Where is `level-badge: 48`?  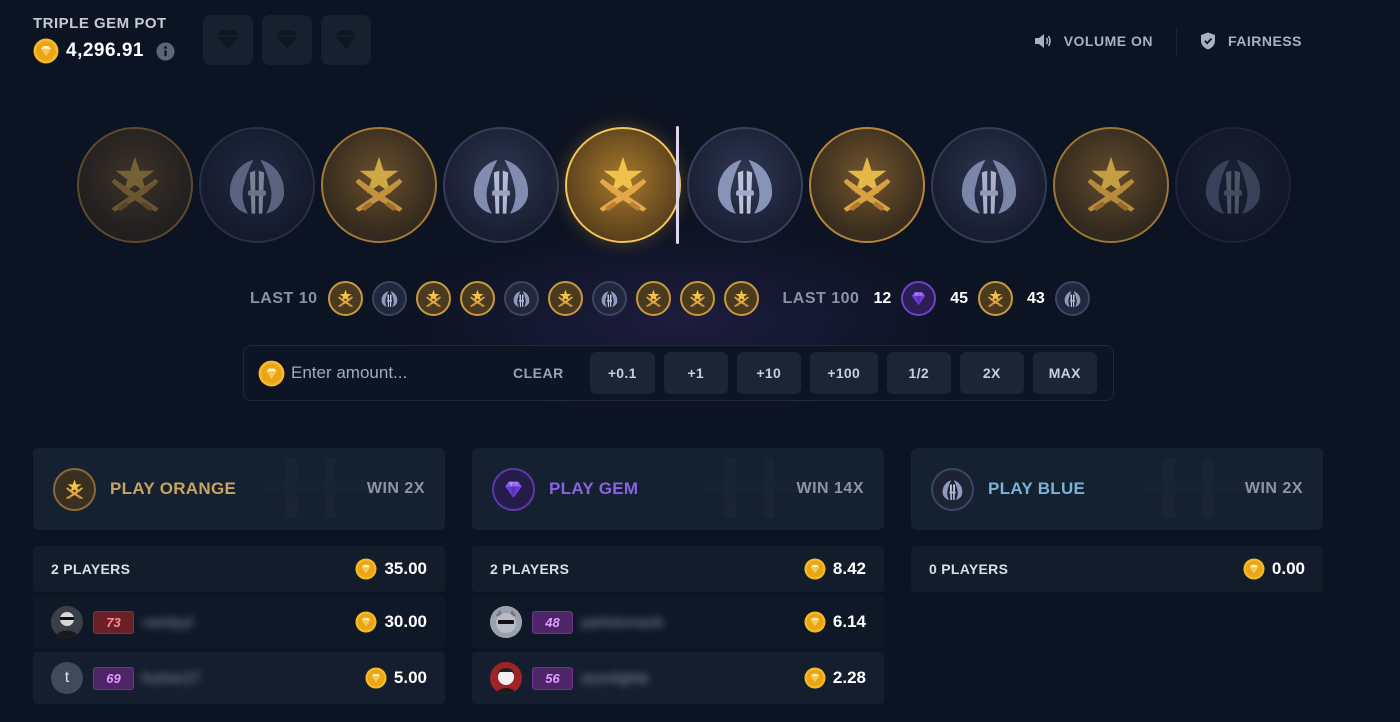
level-badge: 48 is located at coordinates (552, 622).